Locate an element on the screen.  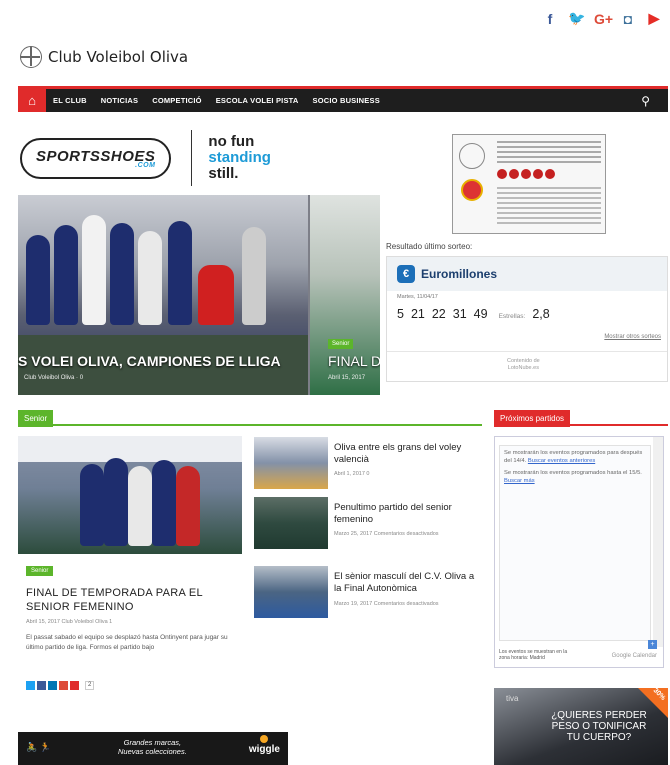
google-calendar-link: Google Calendar is located at coordinates (634, 656).